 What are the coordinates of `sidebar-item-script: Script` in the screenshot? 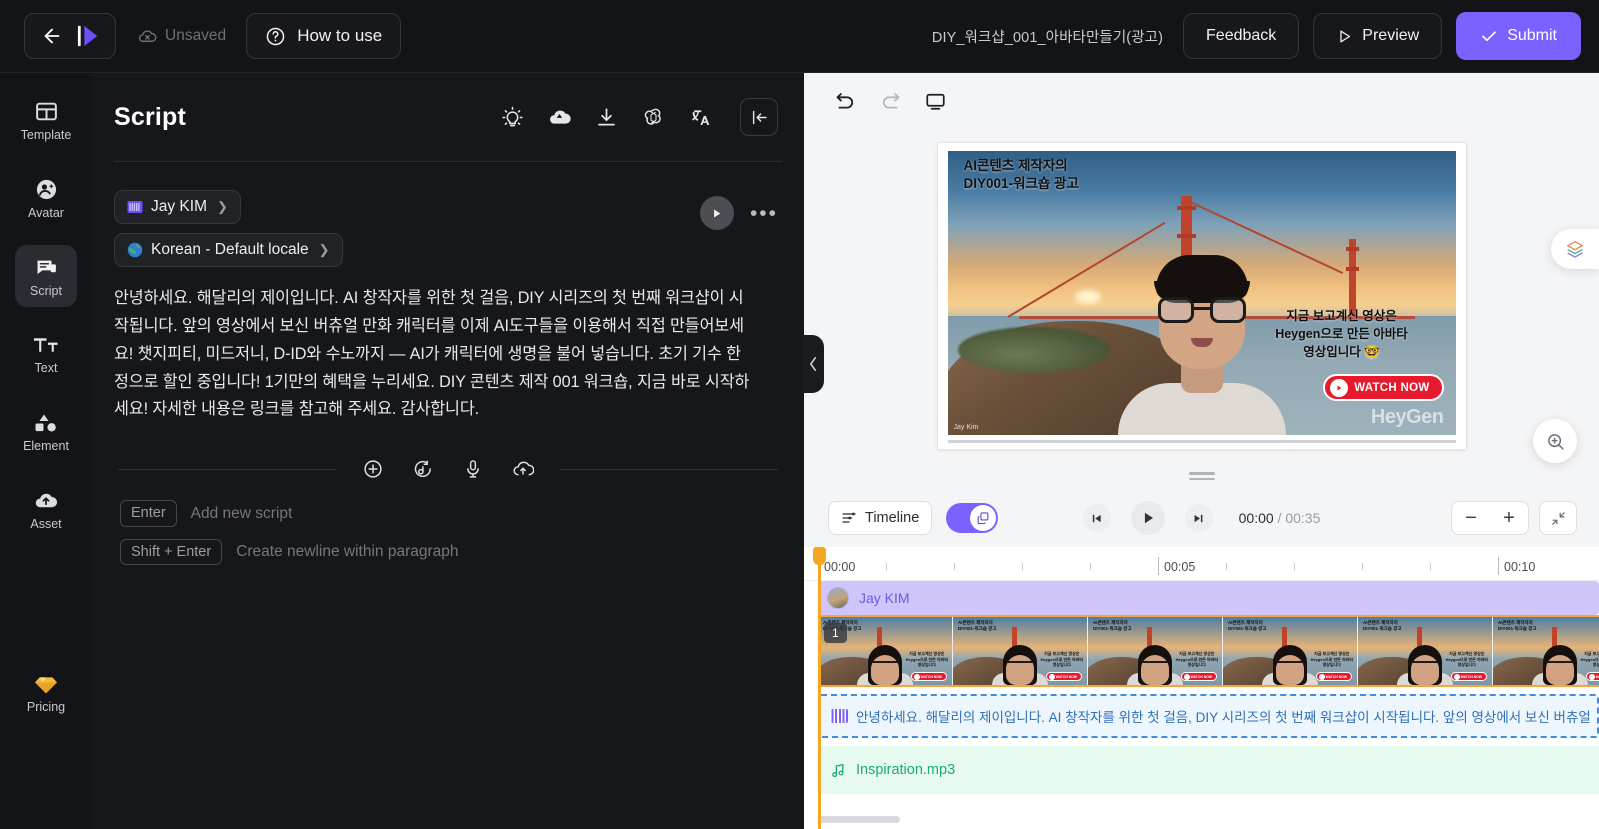 It's located at (46, 276).